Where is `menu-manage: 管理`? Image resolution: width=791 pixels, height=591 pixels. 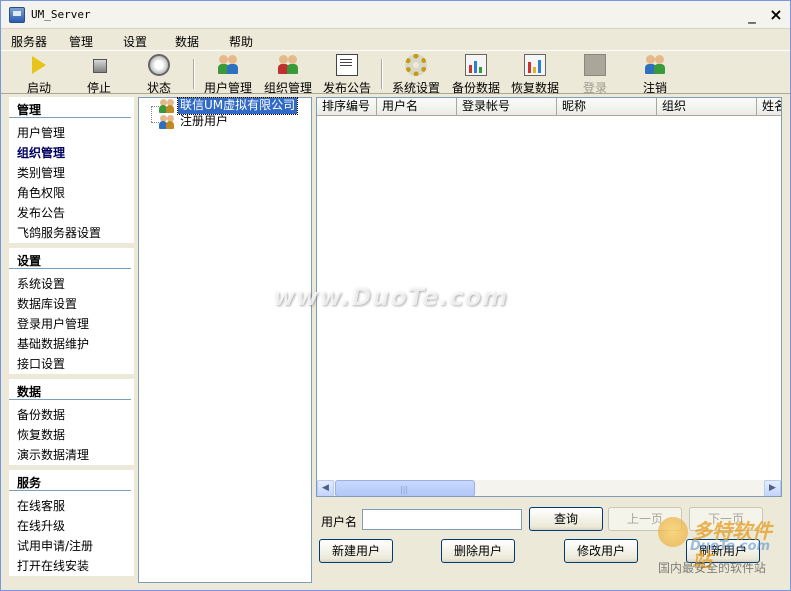
menu-manage: 管理 is located at coordinates (81, 41).